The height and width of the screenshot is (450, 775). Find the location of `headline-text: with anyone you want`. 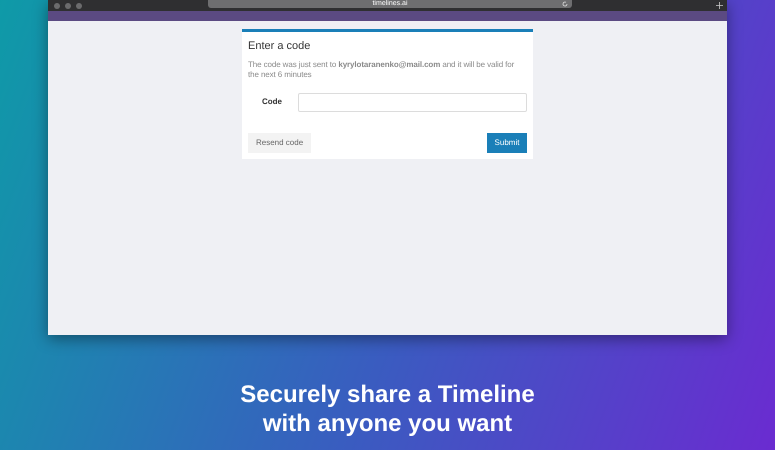

headline-text: with anyone you want is located at coordinates (387, 423).